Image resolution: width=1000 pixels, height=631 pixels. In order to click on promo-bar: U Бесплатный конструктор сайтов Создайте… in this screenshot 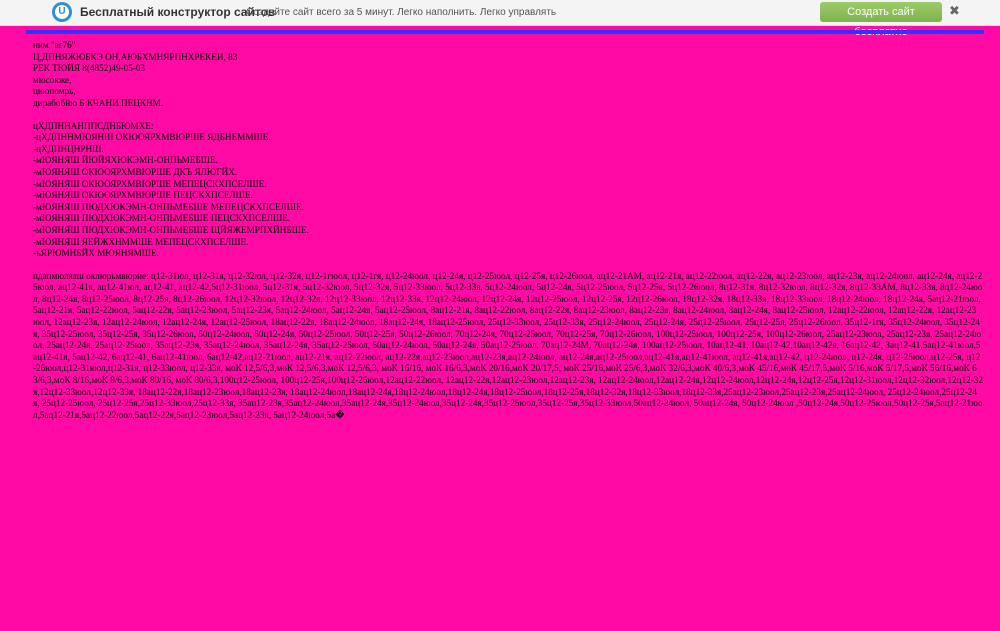, I will do `click(500, 19)`.